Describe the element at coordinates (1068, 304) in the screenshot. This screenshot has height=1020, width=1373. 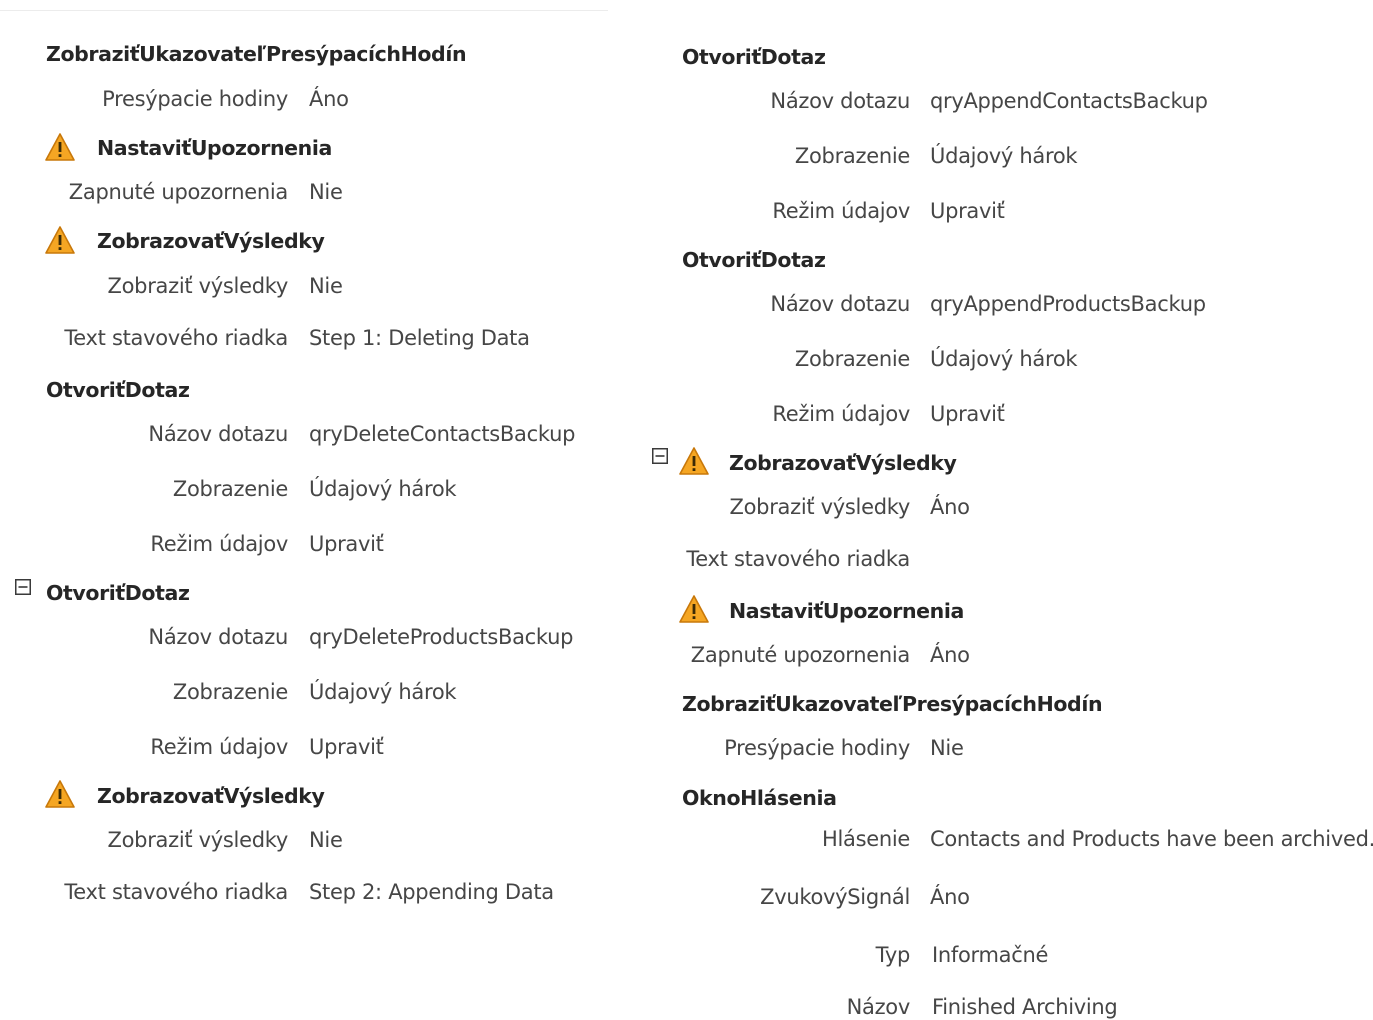
I see `arg-value-query-name: qryAppendProductsBackup` at that location.